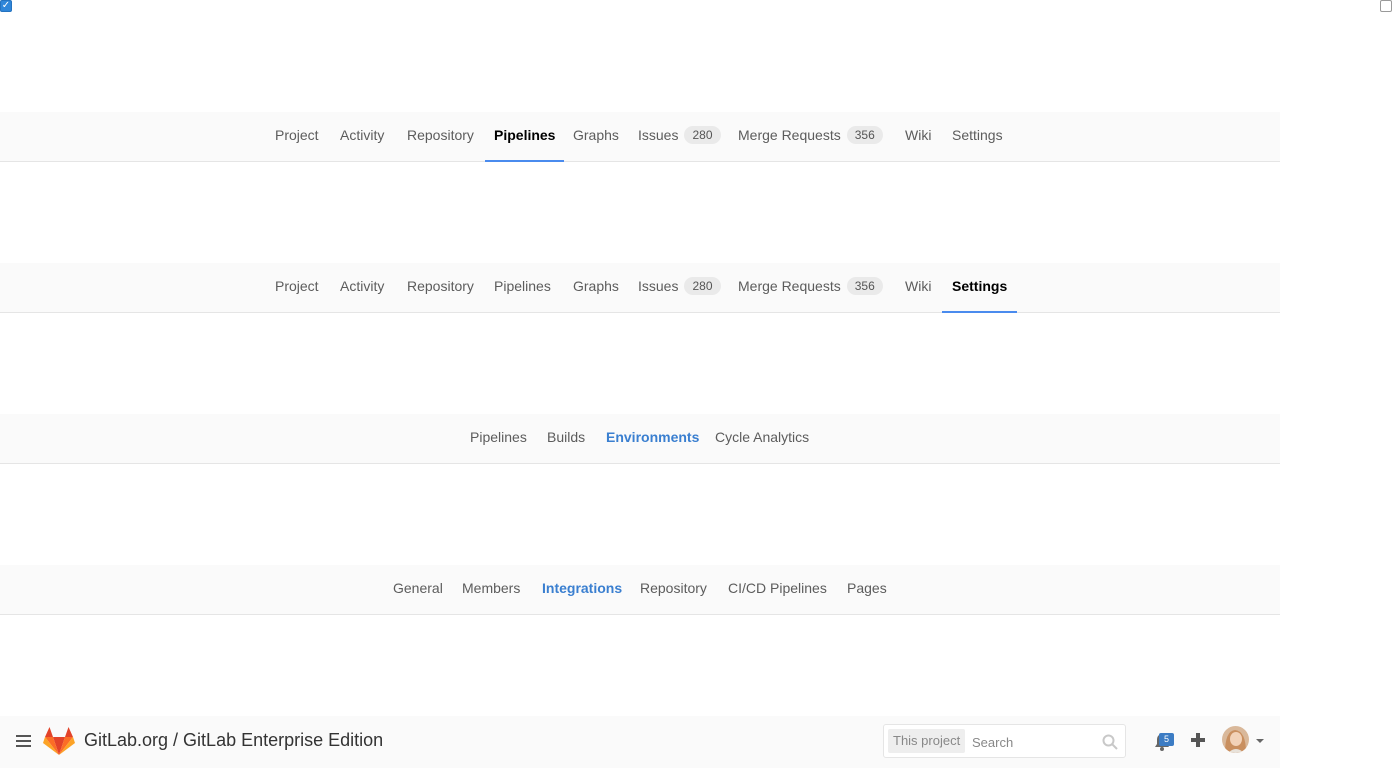 Image resolution: width=1392 pixels, height=768 pixels. I want to click on hamburger-menu-icon, so click(23, 741).